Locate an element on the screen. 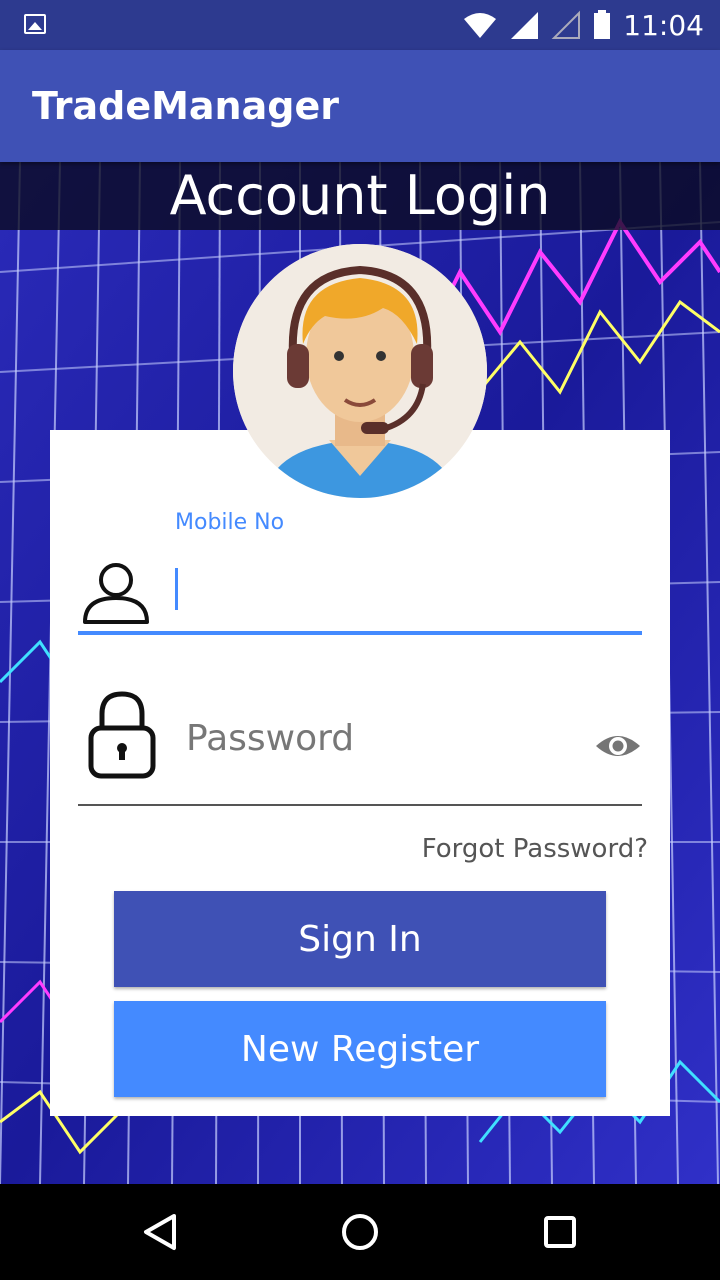  support-agent-avatar is located at coordinates (360, 371).